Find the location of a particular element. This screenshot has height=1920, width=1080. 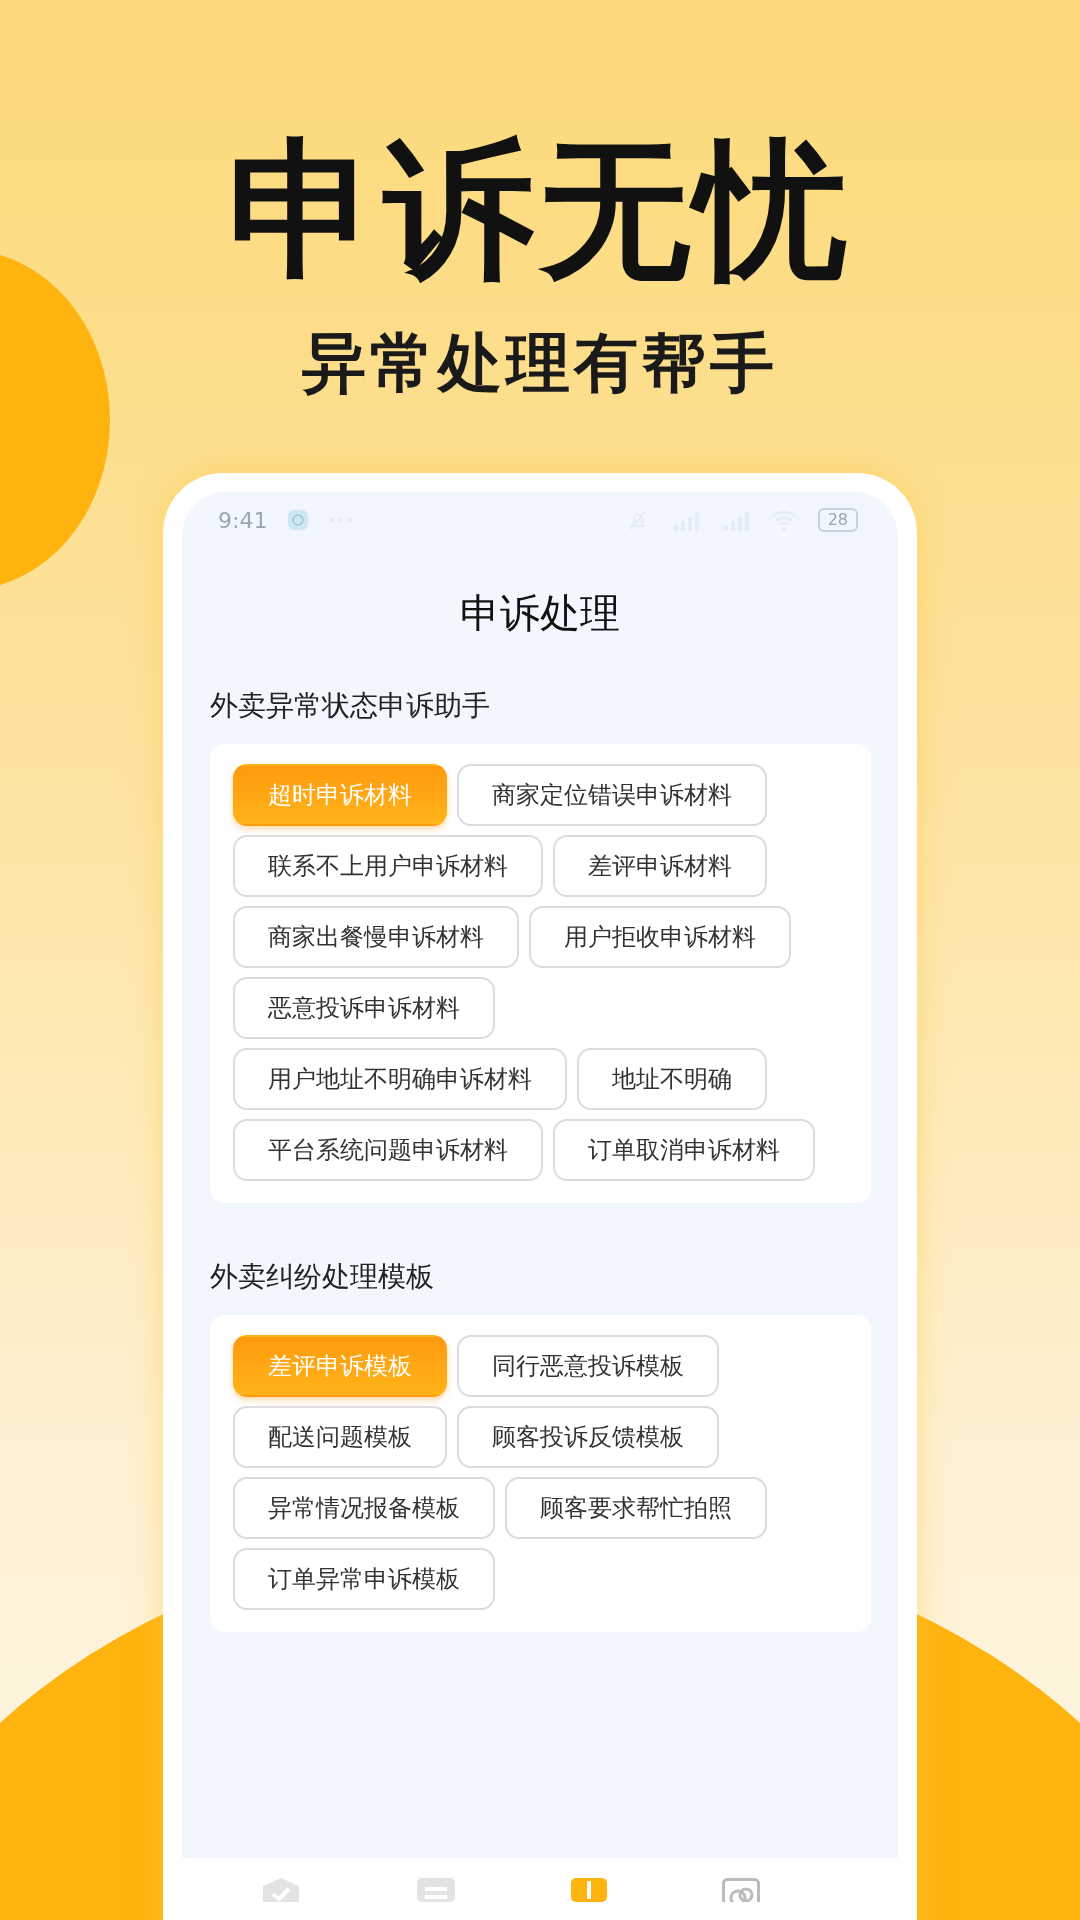

status-time: 9:41 is located at coordinates (243, 520).